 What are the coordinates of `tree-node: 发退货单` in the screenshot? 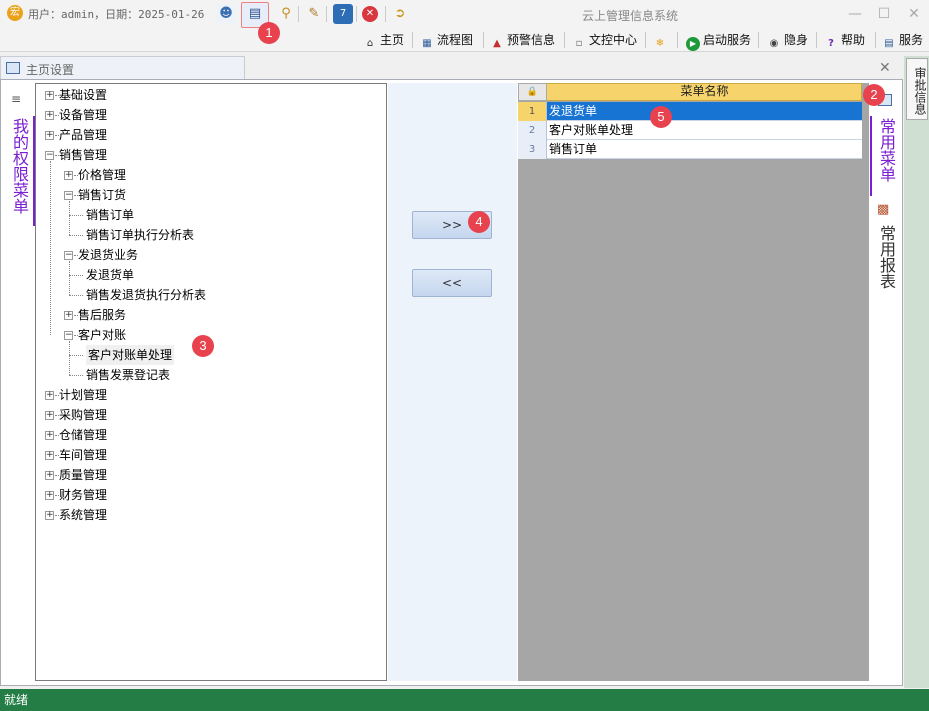 It's located at (110, 275).